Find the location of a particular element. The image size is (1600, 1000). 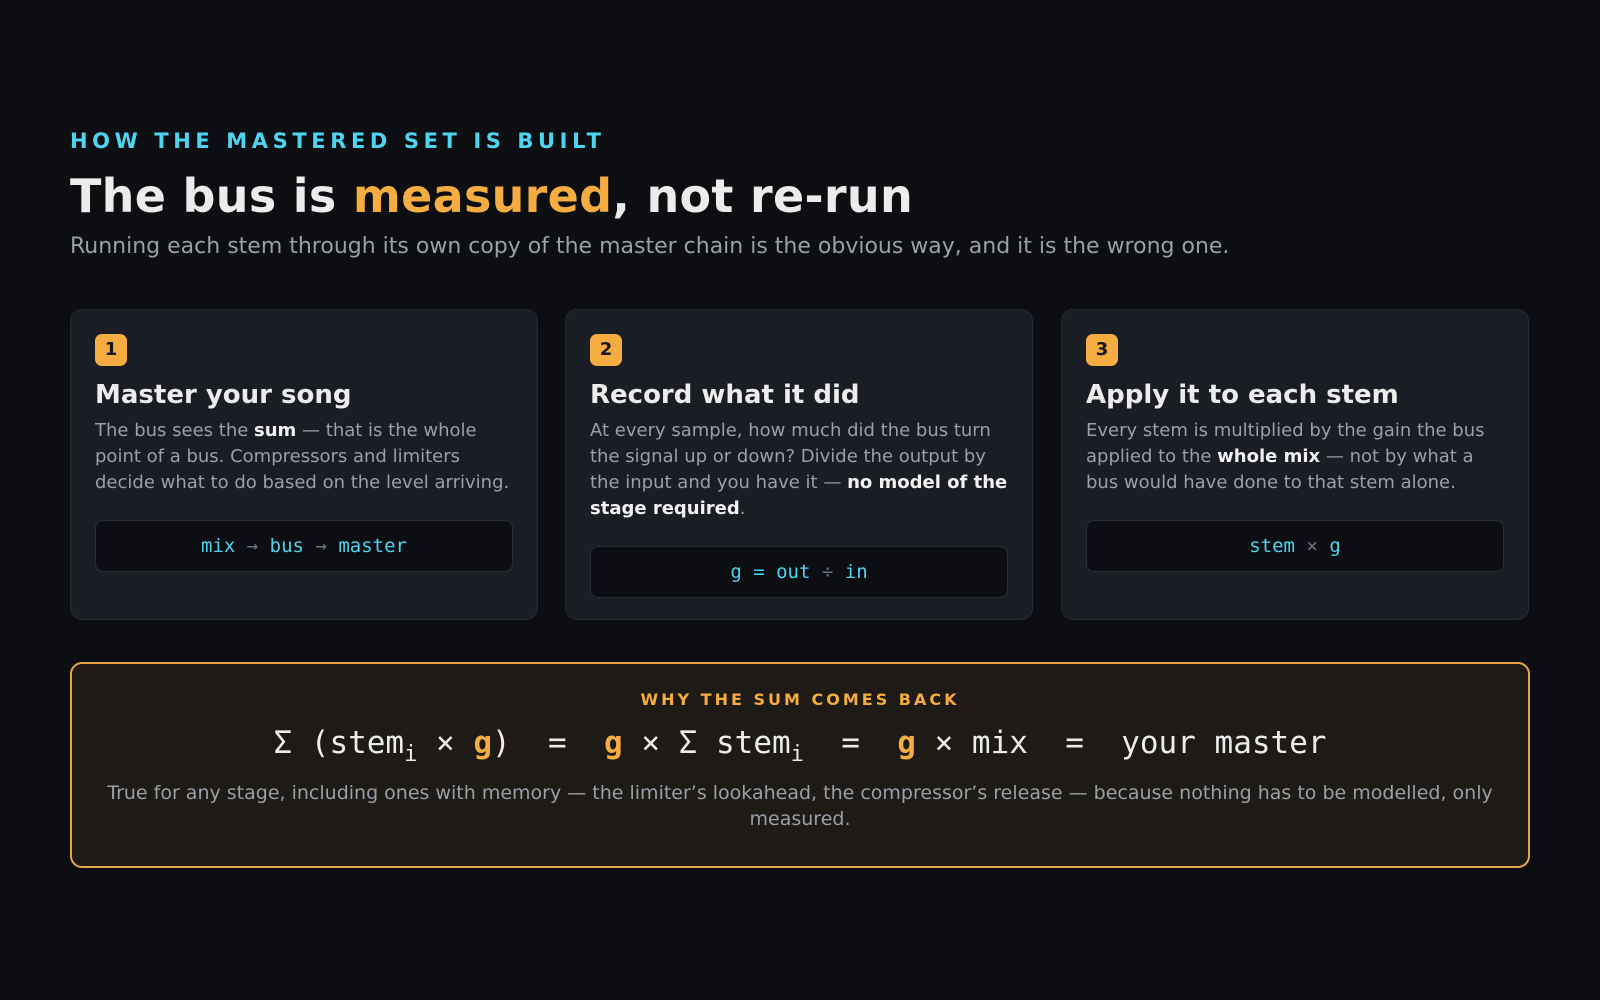

step-code: stem × g is located at coordinates (1295, 546).